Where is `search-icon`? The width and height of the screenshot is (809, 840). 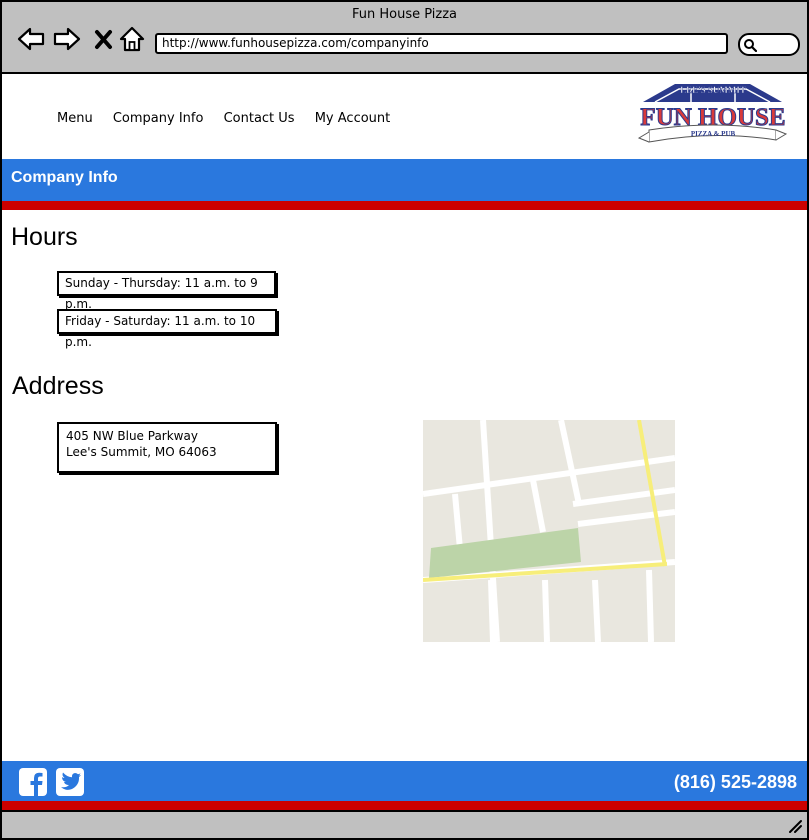
search-icon is located at coordinates (750, 45).